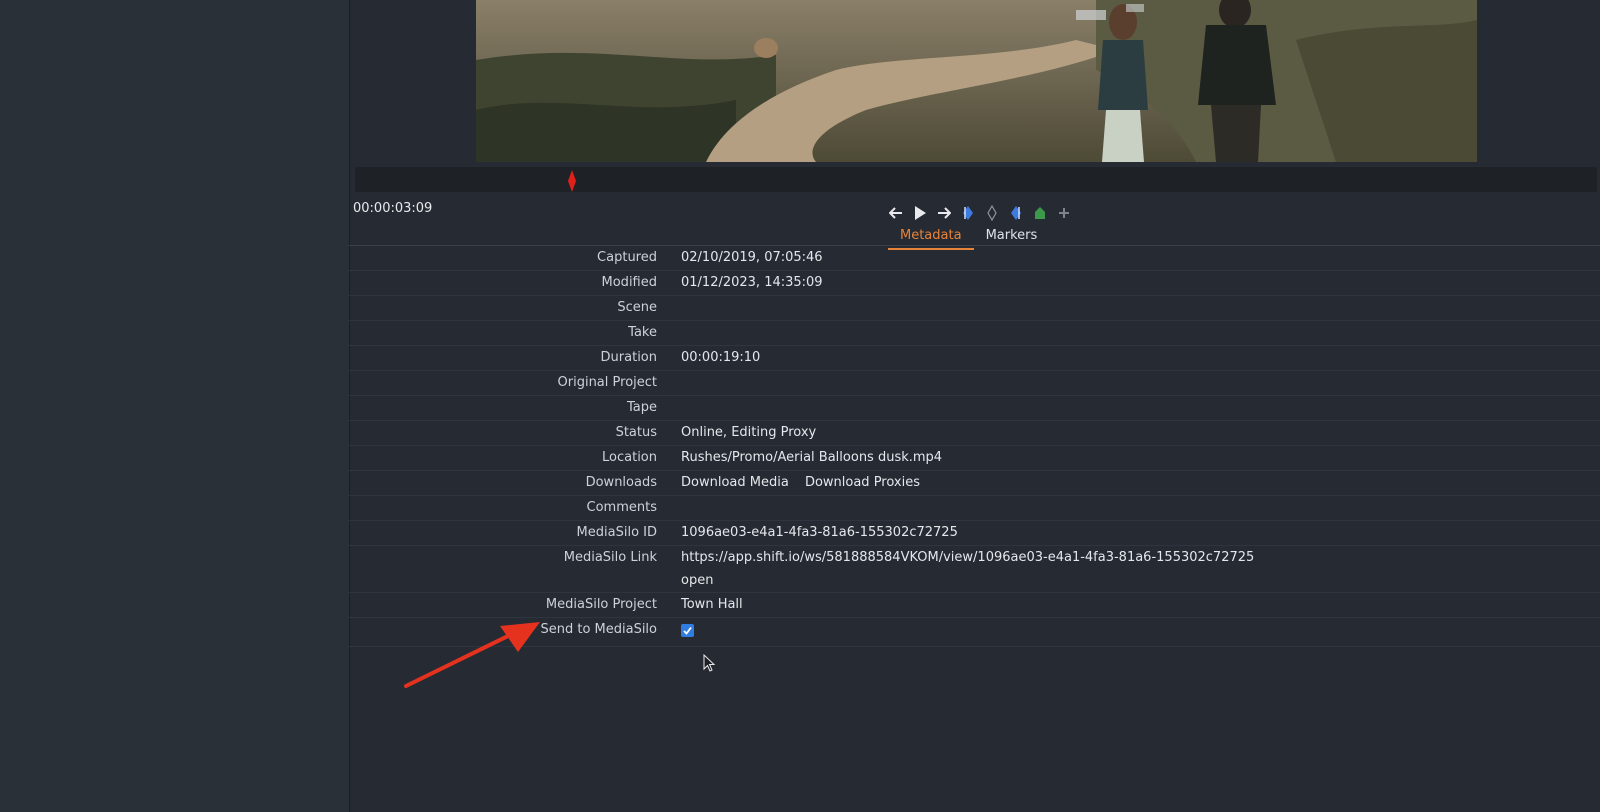  I want to click on download-proxies-link: Download Proxies, so click(862, 482).